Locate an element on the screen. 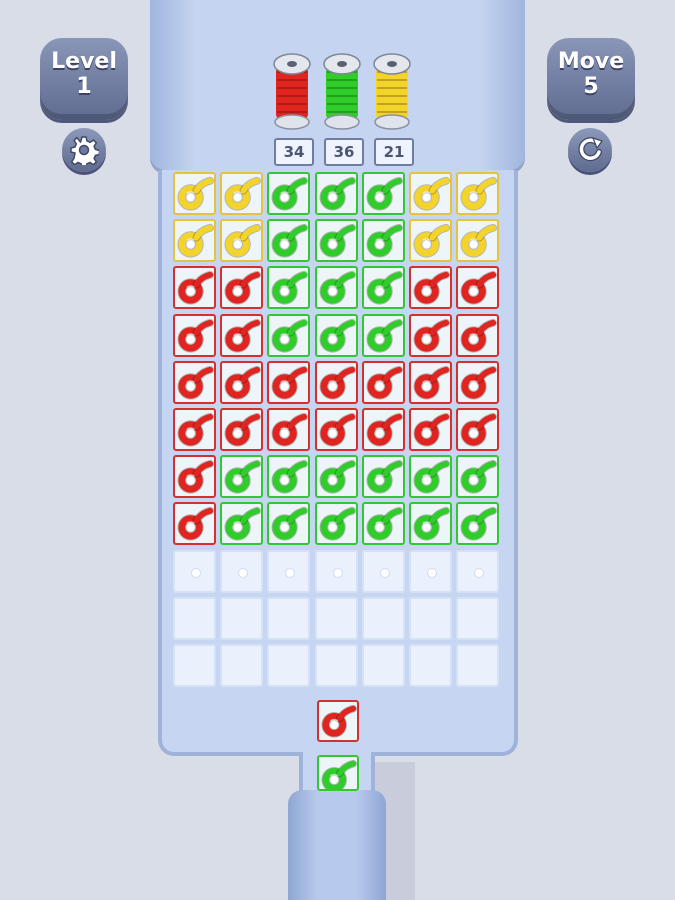 The width and height of the screenshot is (675, 900). spool-count-red: 34 is located at coordinates (294, 152).